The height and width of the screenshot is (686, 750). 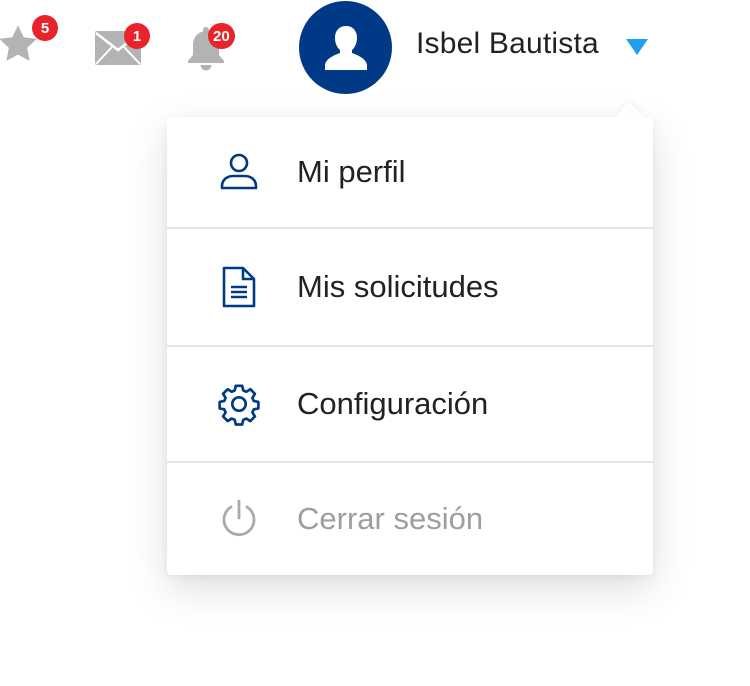 I want to click on menu-item-label: Mis solicitudes, so click(x=398, y=286).